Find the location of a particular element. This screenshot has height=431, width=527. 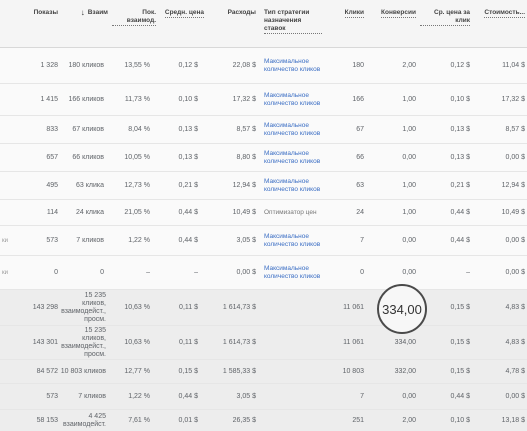

cell-interactions: 0 is located at coordinates (102, 272).